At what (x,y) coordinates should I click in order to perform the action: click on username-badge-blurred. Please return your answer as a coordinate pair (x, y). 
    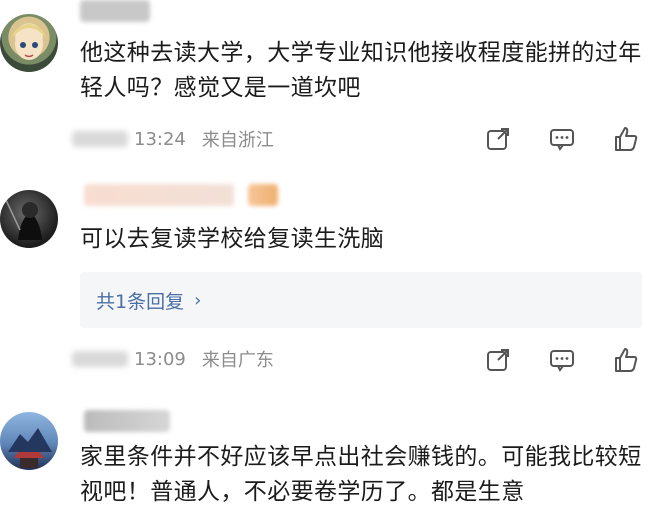
    Looking at the image, I should click on (263, 195).